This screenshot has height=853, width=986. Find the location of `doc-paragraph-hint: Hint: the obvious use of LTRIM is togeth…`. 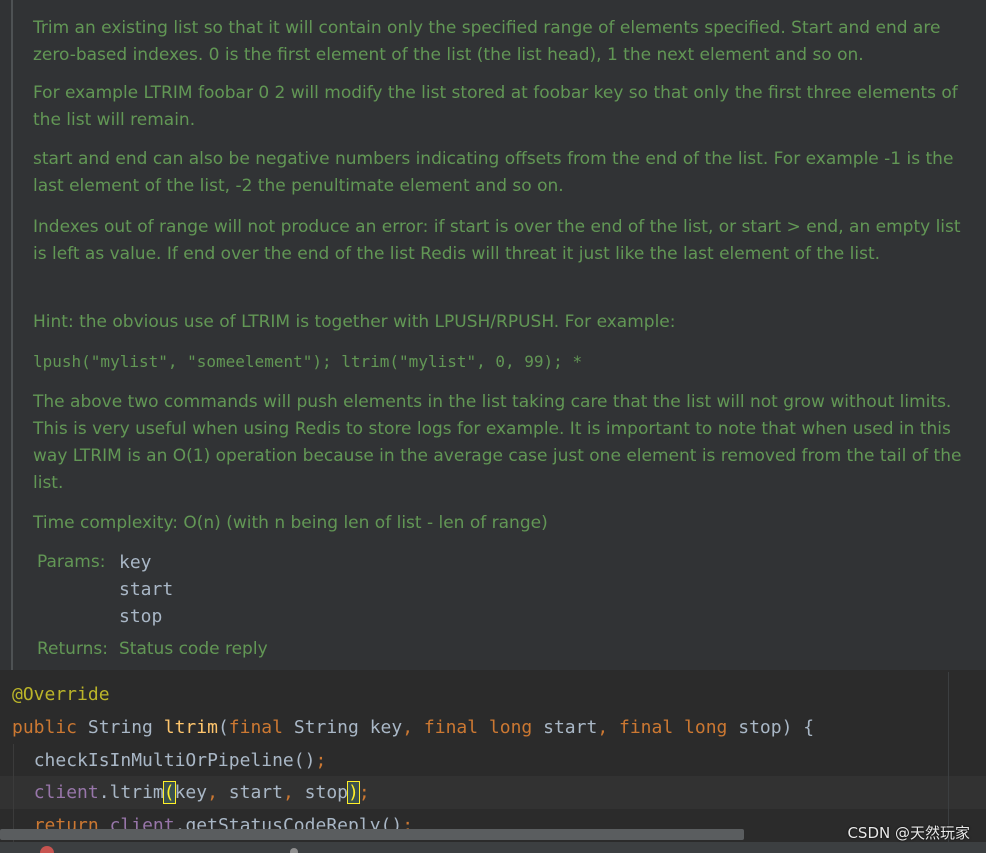

doc-paragraph-hint: Hint: the obvious use of LTRIM is togeth… is located at coordinates (354, 322).